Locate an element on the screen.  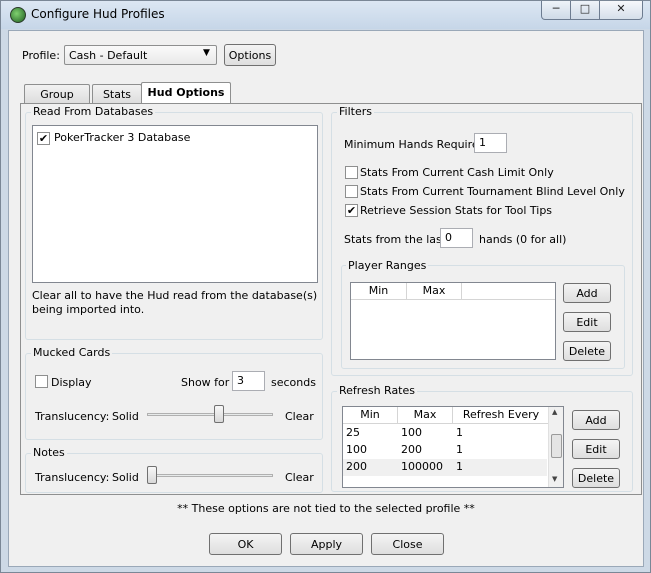
stats-last-input: 0 is located at coordinates (456, 238).